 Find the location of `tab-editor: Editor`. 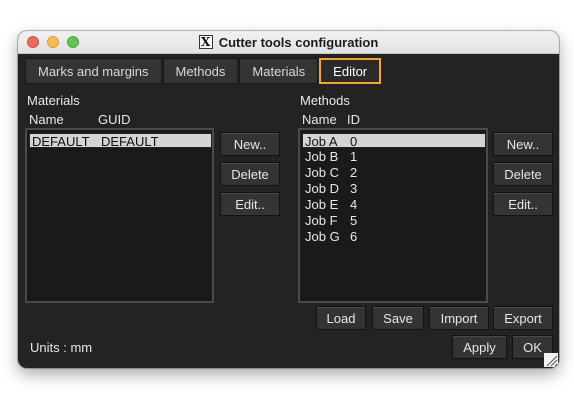

tab-editor: Editor is located at coordinates (350, 71).